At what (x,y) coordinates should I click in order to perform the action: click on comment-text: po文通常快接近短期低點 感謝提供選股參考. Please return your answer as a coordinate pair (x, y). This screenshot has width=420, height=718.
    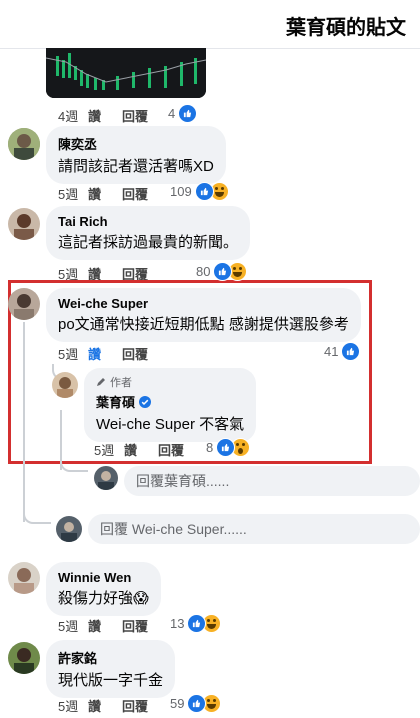
    Looking at the image, I should click on (203, 324).